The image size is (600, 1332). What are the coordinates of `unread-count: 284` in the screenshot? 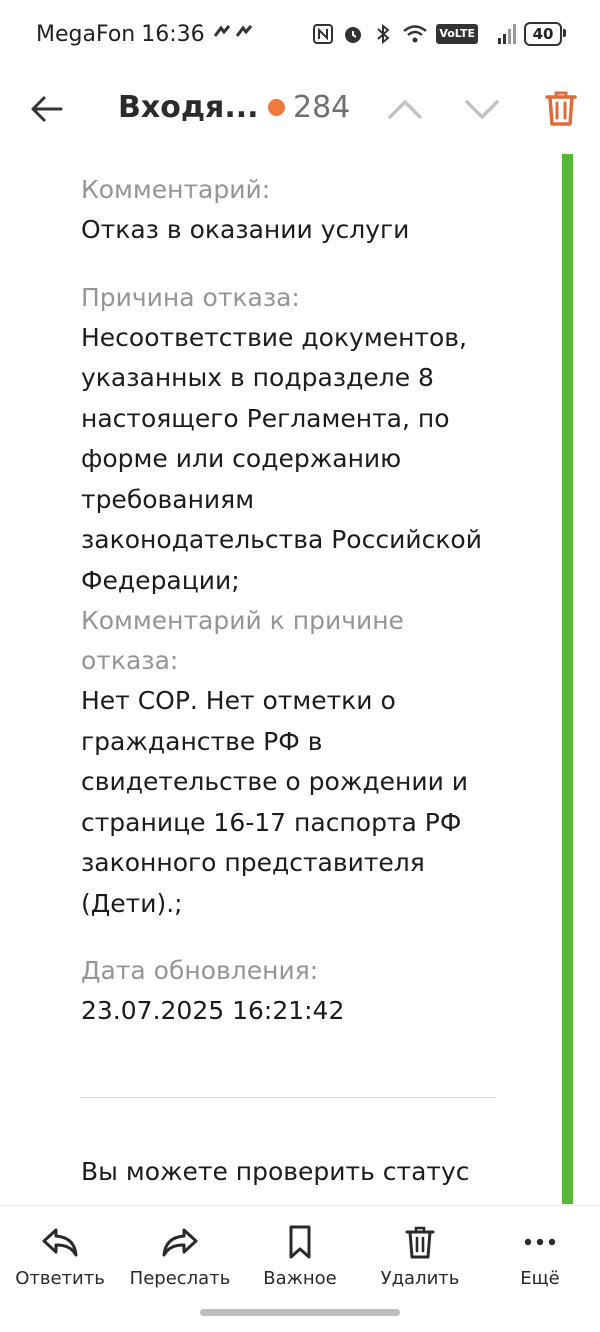 It's located at (322, 107).